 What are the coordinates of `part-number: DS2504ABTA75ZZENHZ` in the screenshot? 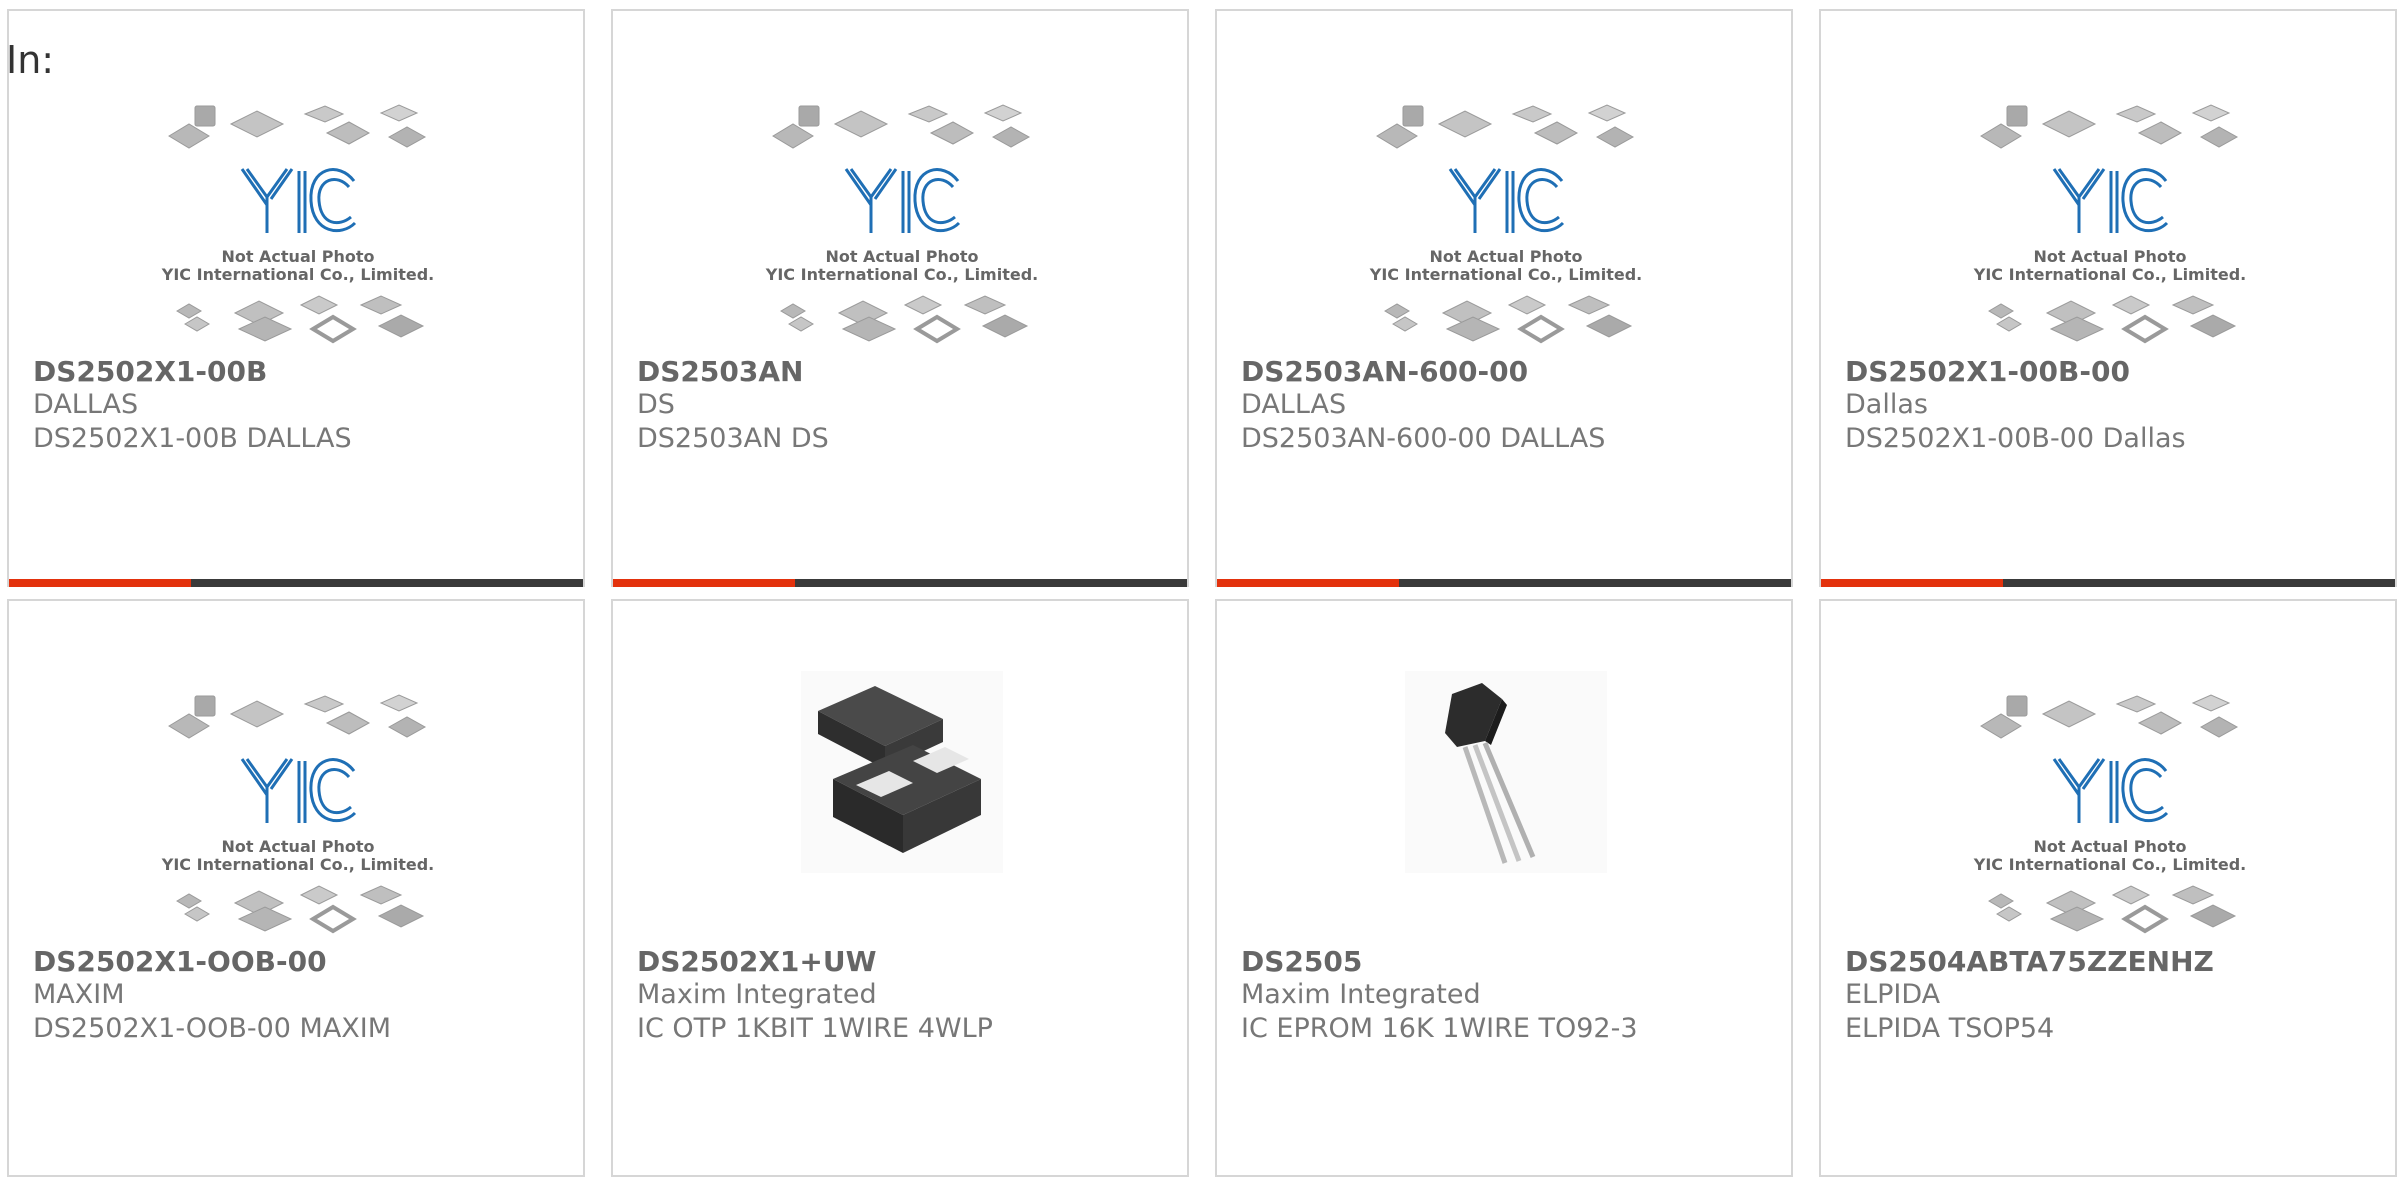 It's located at (2029, 961).